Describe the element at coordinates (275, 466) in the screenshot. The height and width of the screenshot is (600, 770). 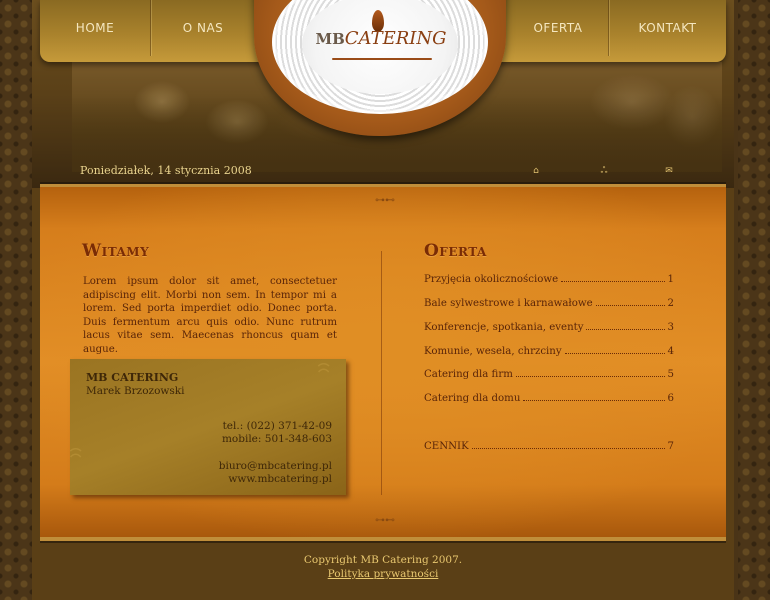
I see `email-link: biuro@mbcatering.pl` at that location.